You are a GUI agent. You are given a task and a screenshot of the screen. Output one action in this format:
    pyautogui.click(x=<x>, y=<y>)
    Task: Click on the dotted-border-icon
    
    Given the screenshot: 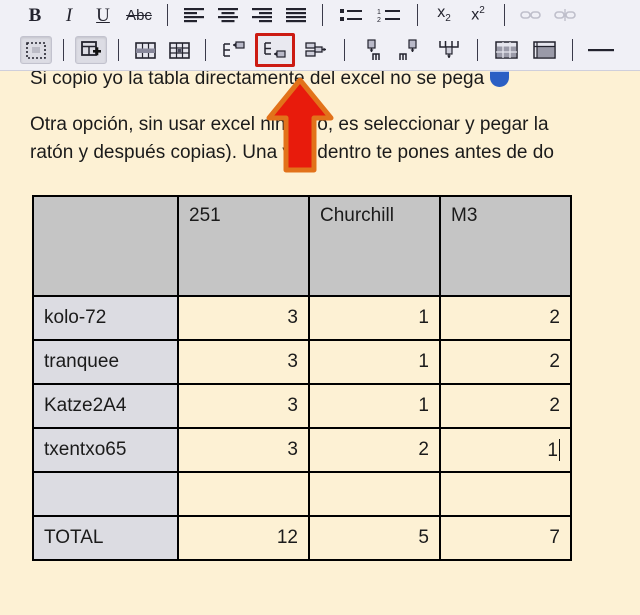 What is the action you would take?
    pyautogui.click(x=36, y=50)
    